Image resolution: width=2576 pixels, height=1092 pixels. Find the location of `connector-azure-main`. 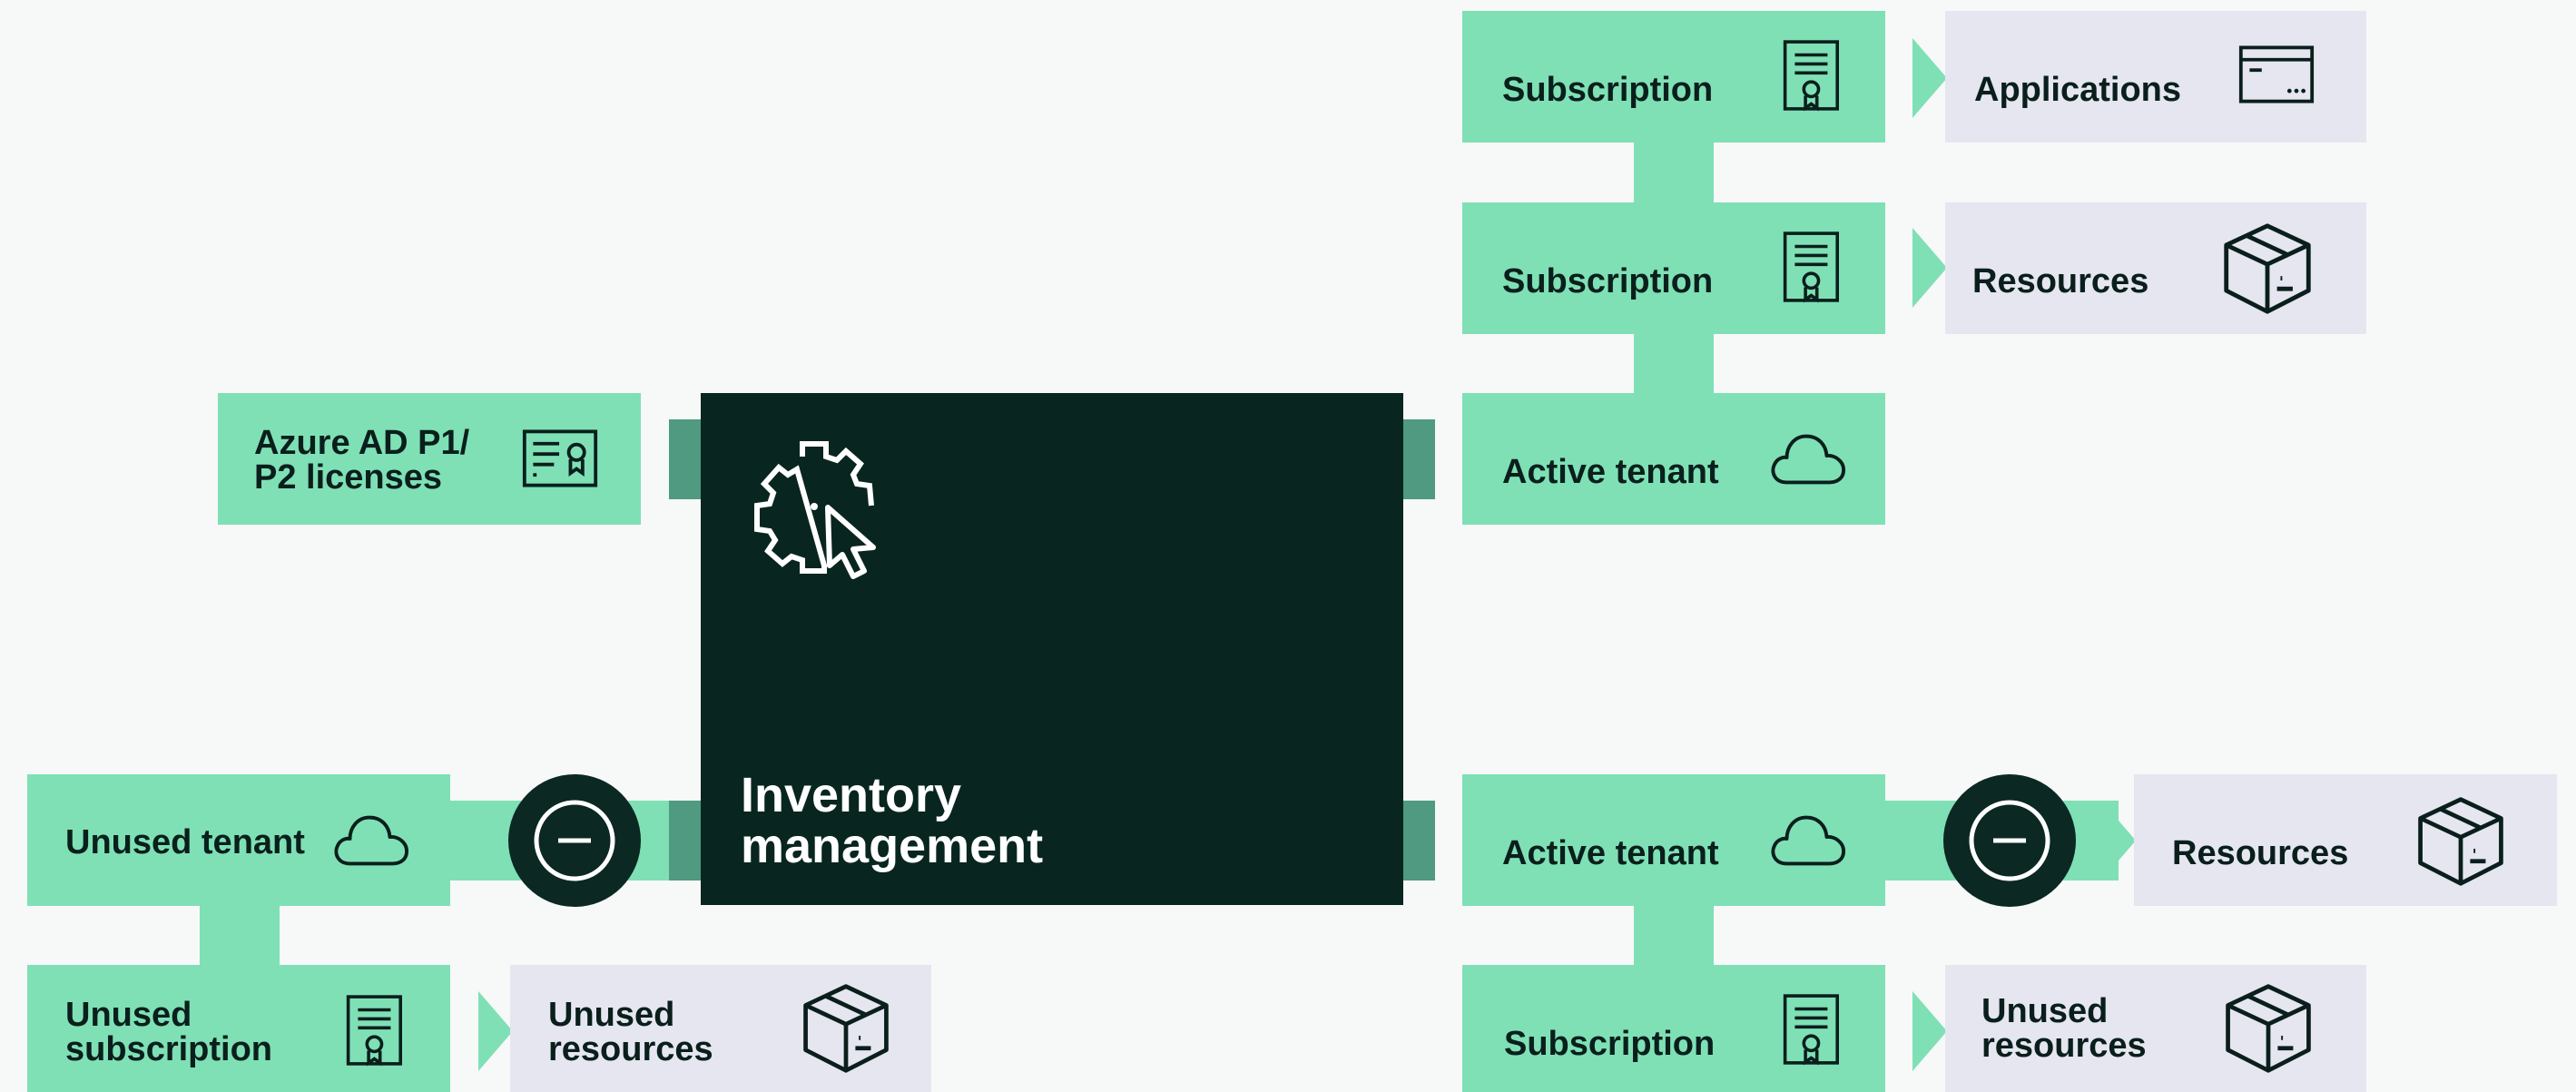

connector-azure-main is located at coordinates (685, 459).